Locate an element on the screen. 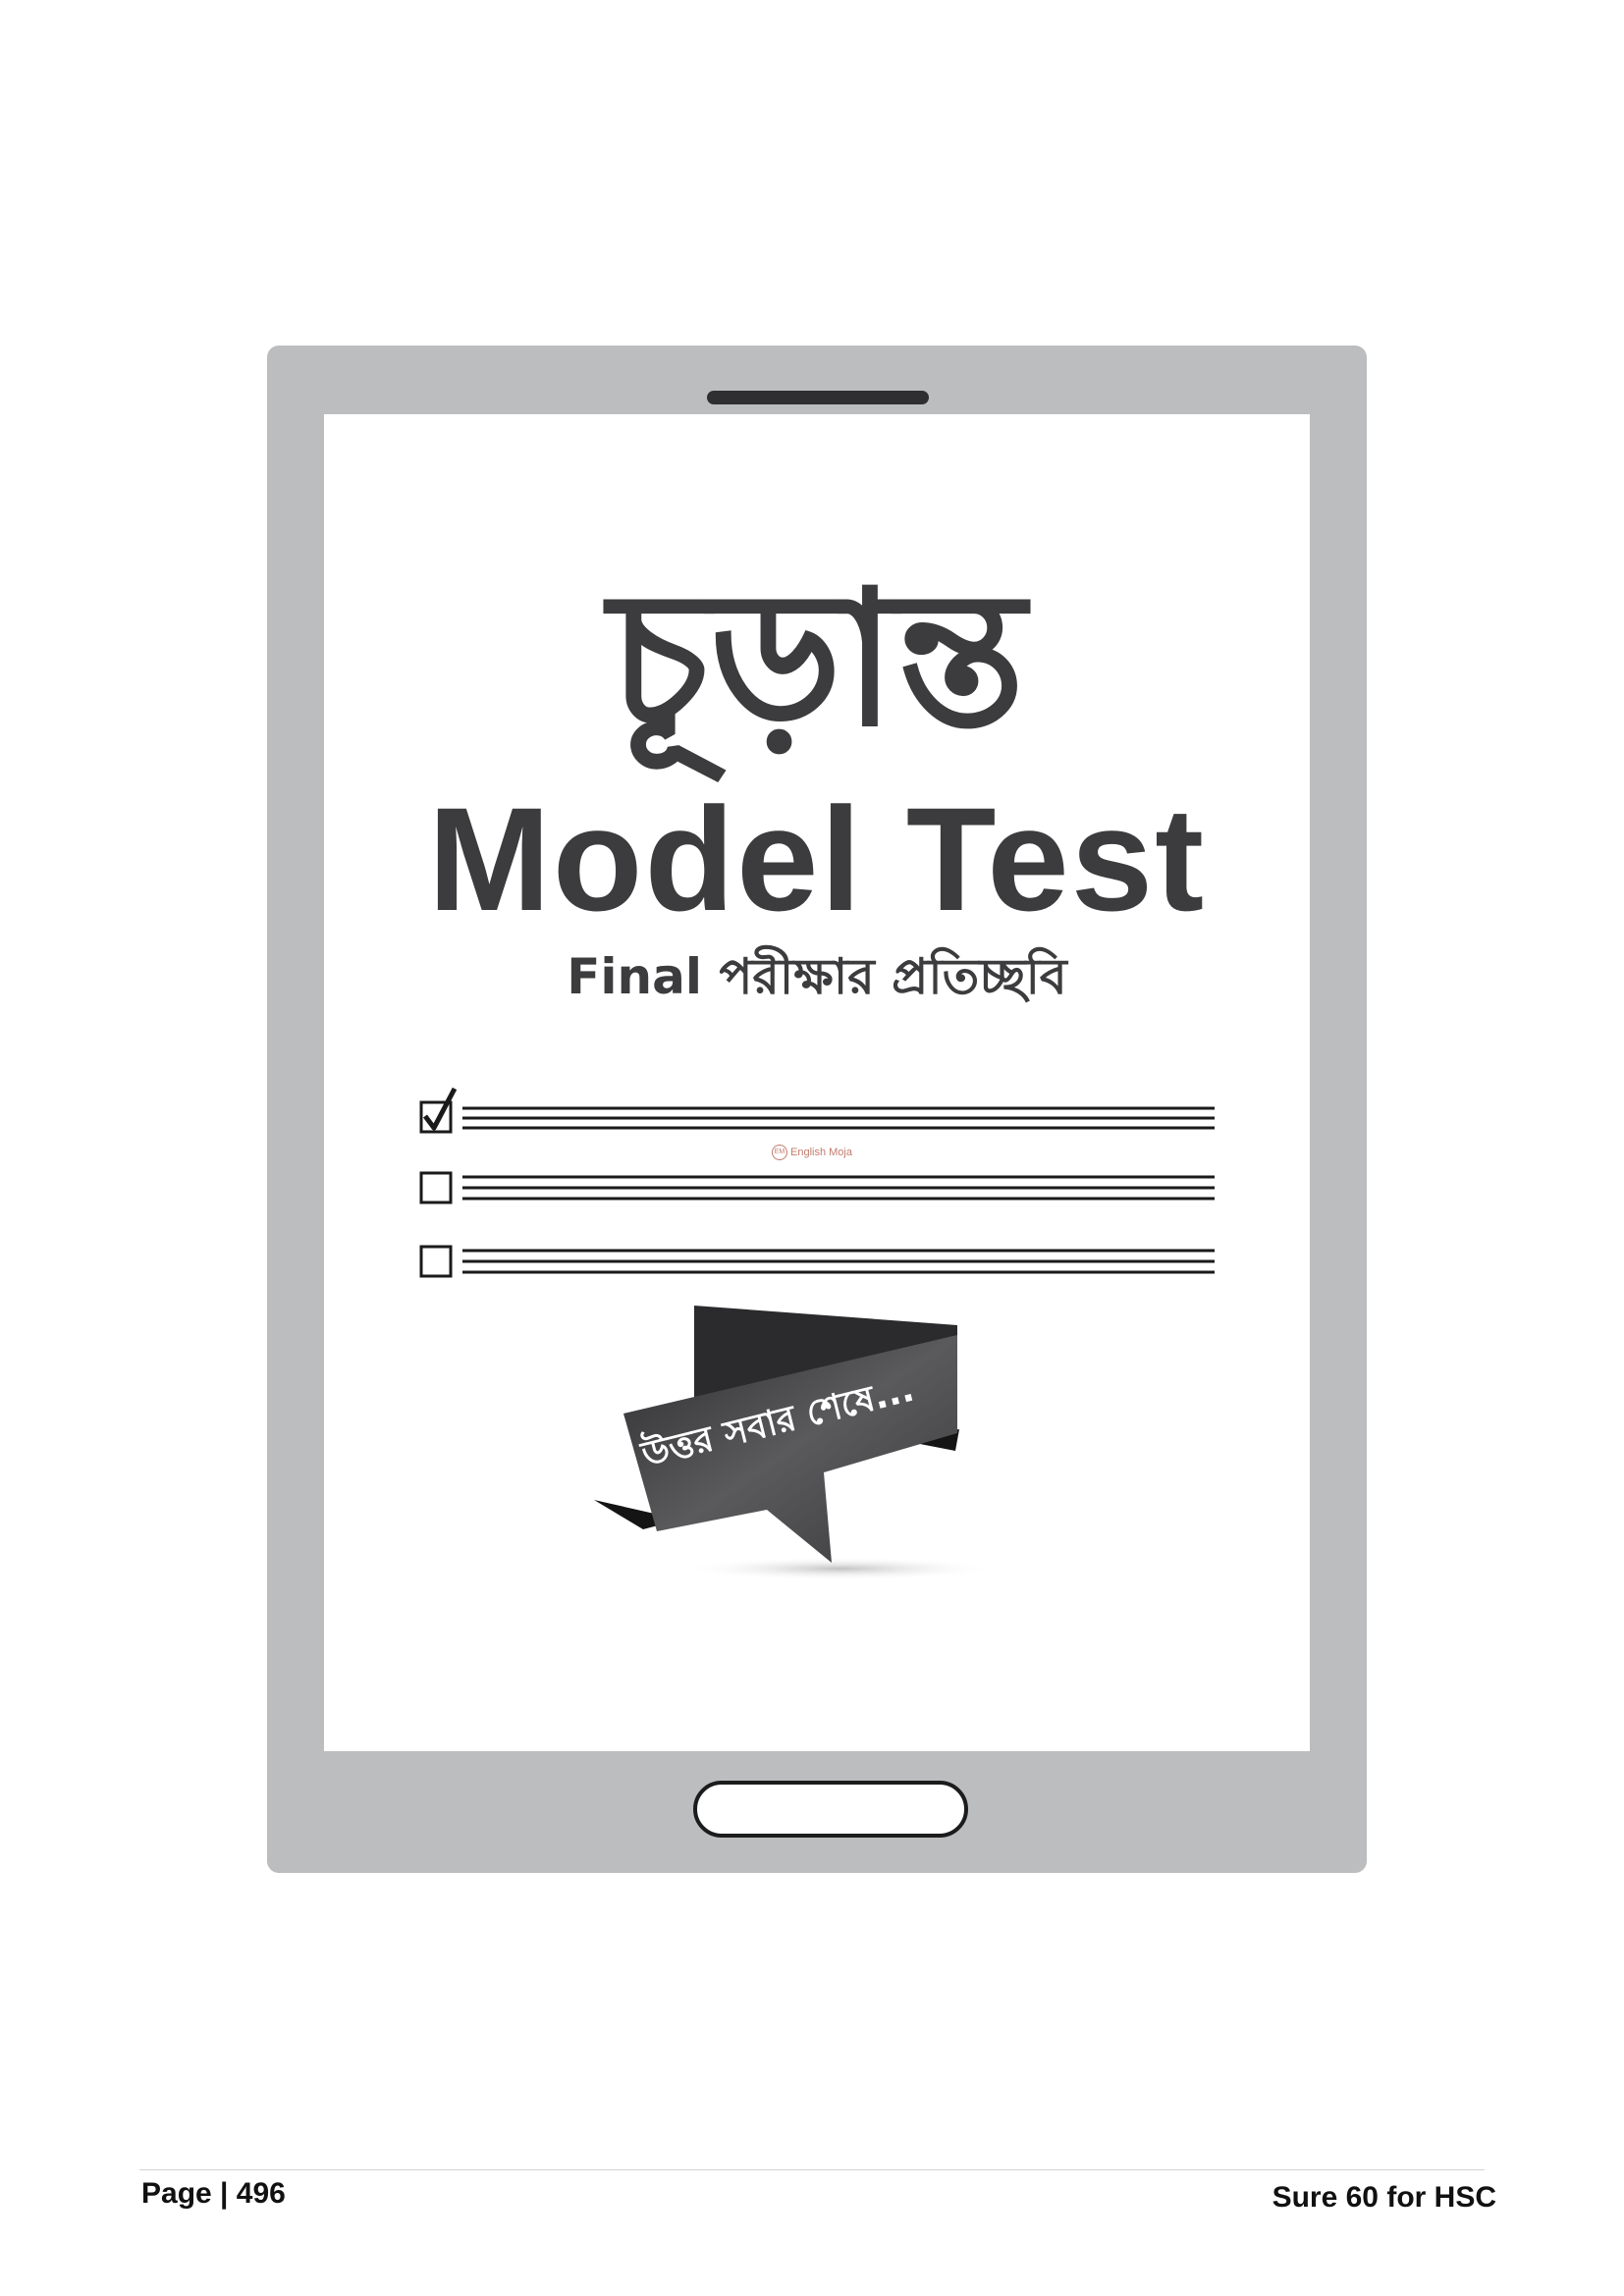  ribbon-shadow is located at coordinates (839, 1569).